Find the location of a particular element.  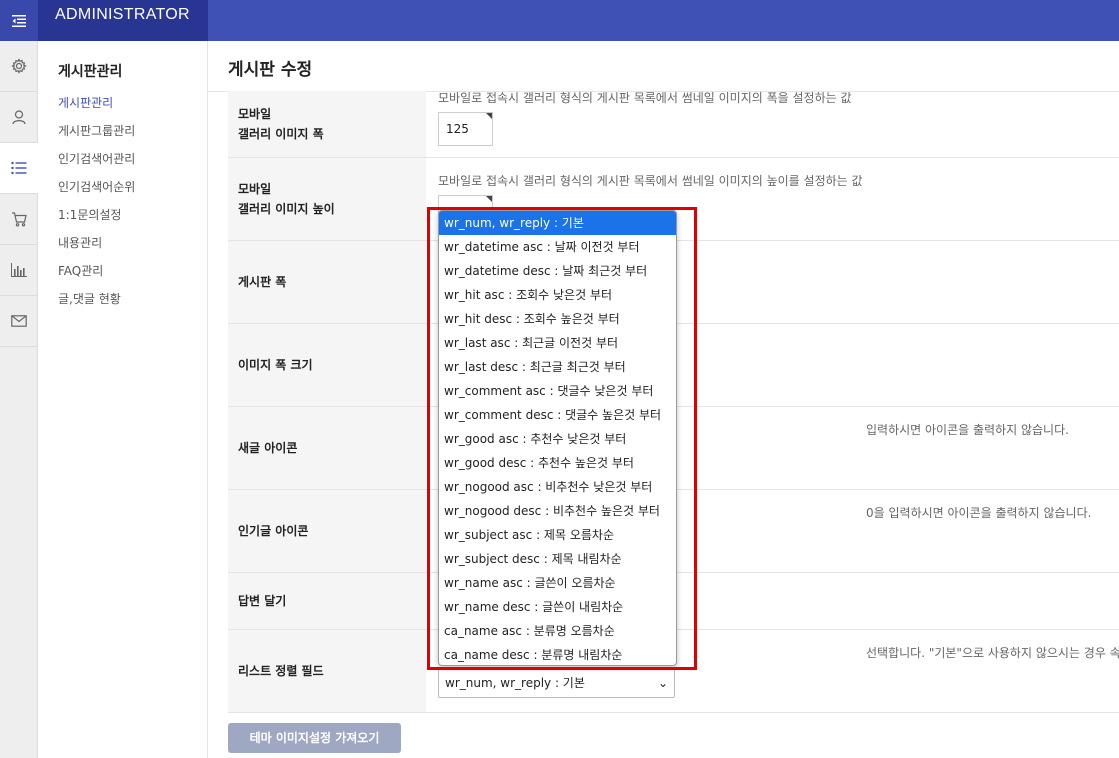

mail-icon is located at coordinates (19, 321).